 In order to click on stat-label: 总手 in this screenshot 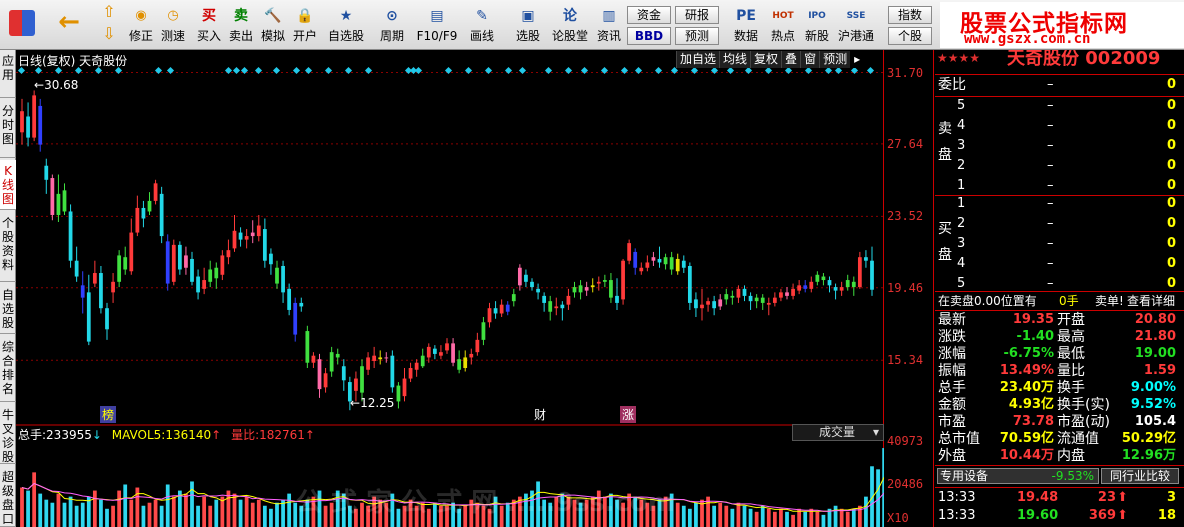, I will do `click(952, 388)`.